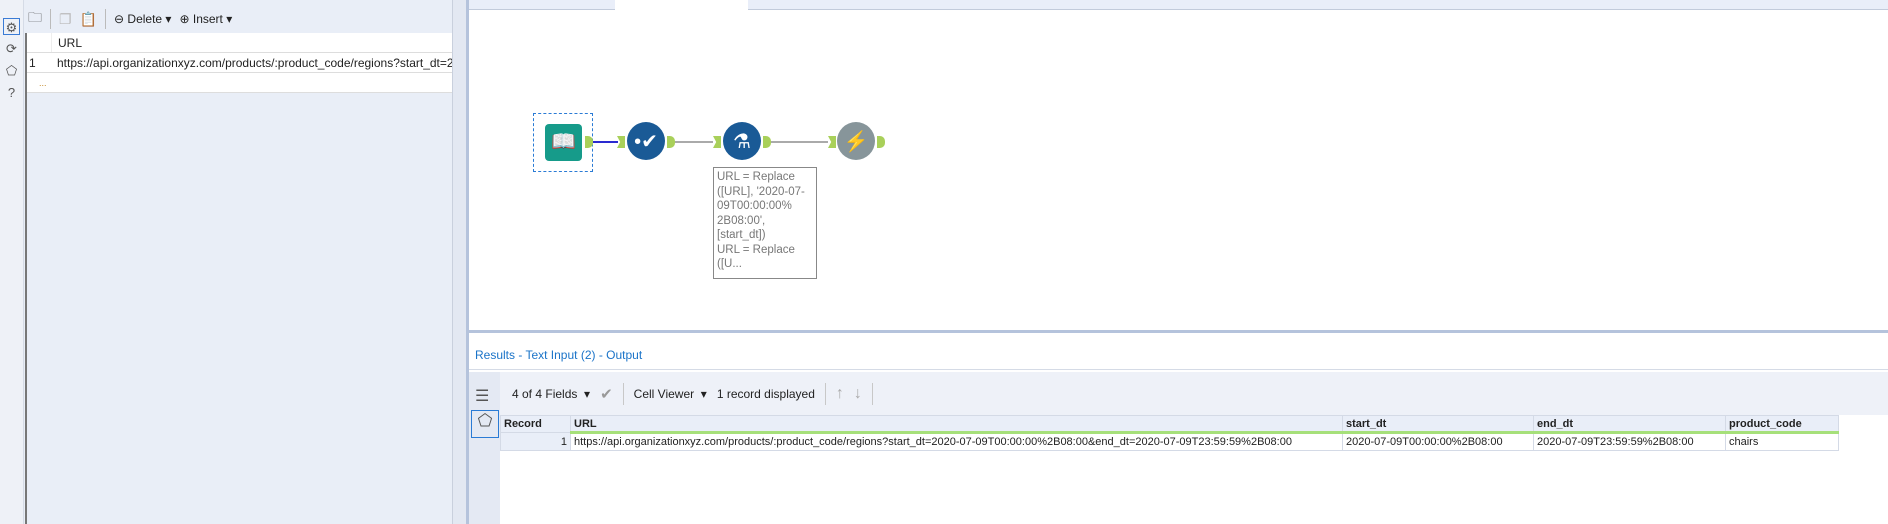  I want to click on delete-button: ⊖ Delete ▾, so click(142, 19).